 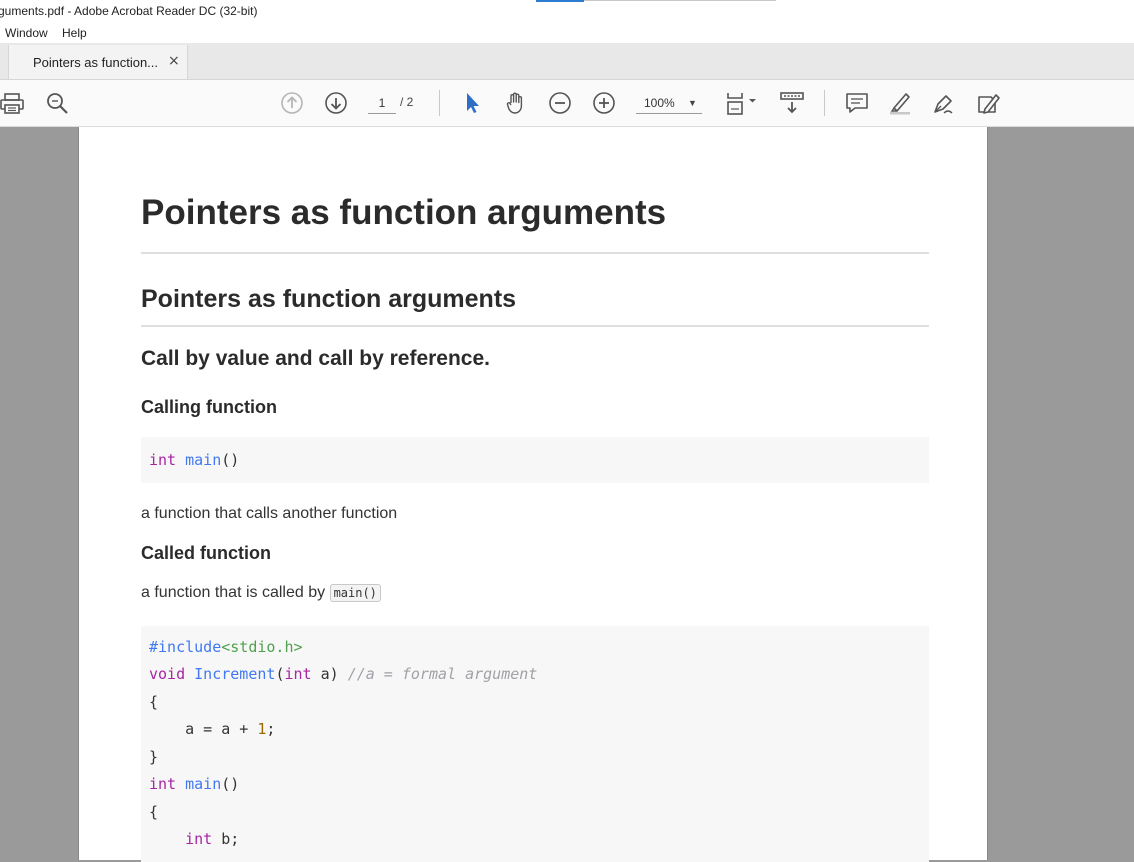 I want to click on print-icon, so click(x=12, y=103).